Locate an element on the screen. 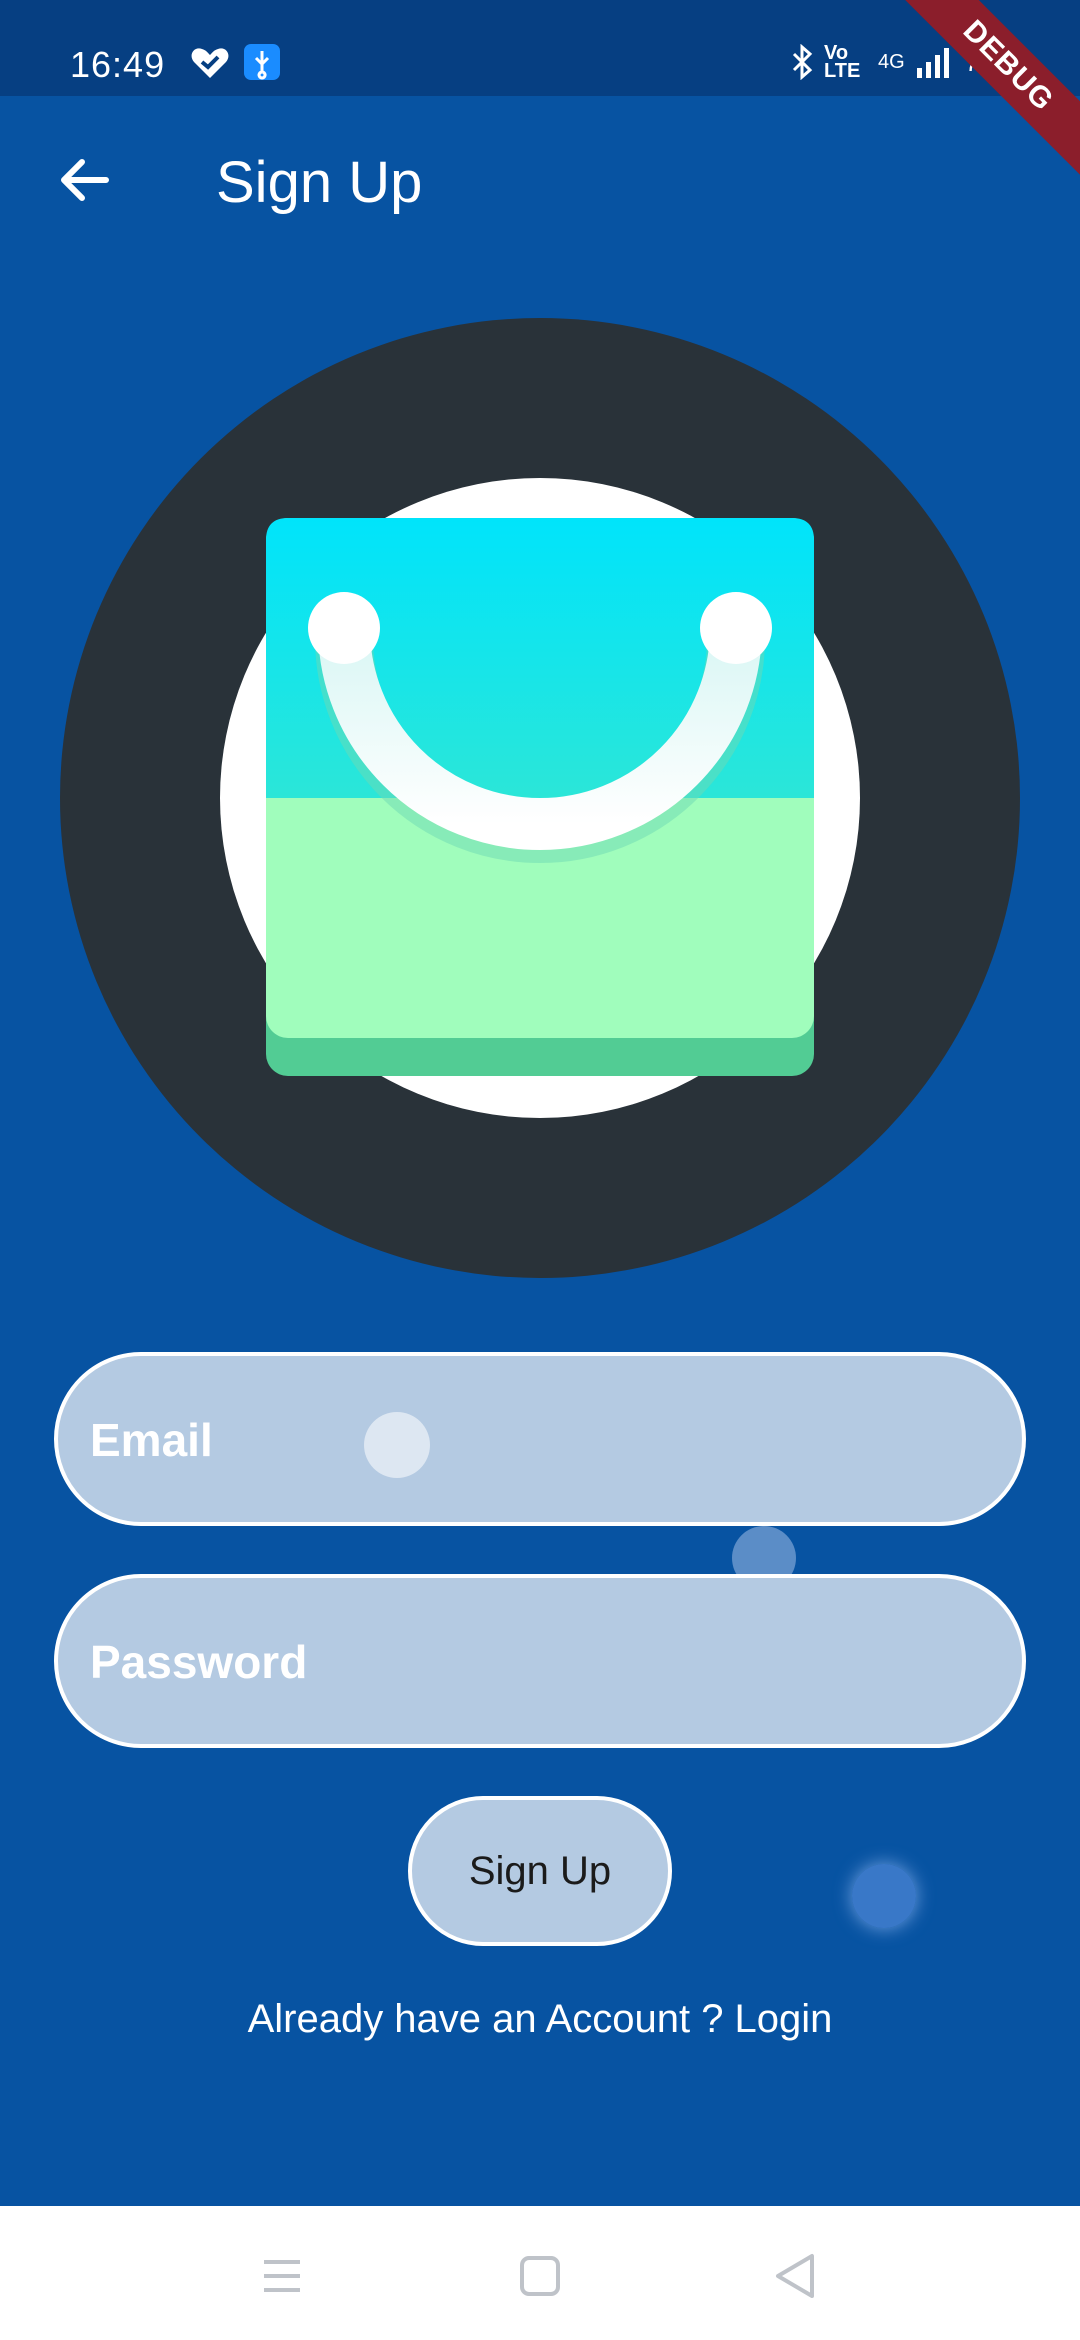  sign-up-button: Sign Up is located at coordinates (540, 1871).